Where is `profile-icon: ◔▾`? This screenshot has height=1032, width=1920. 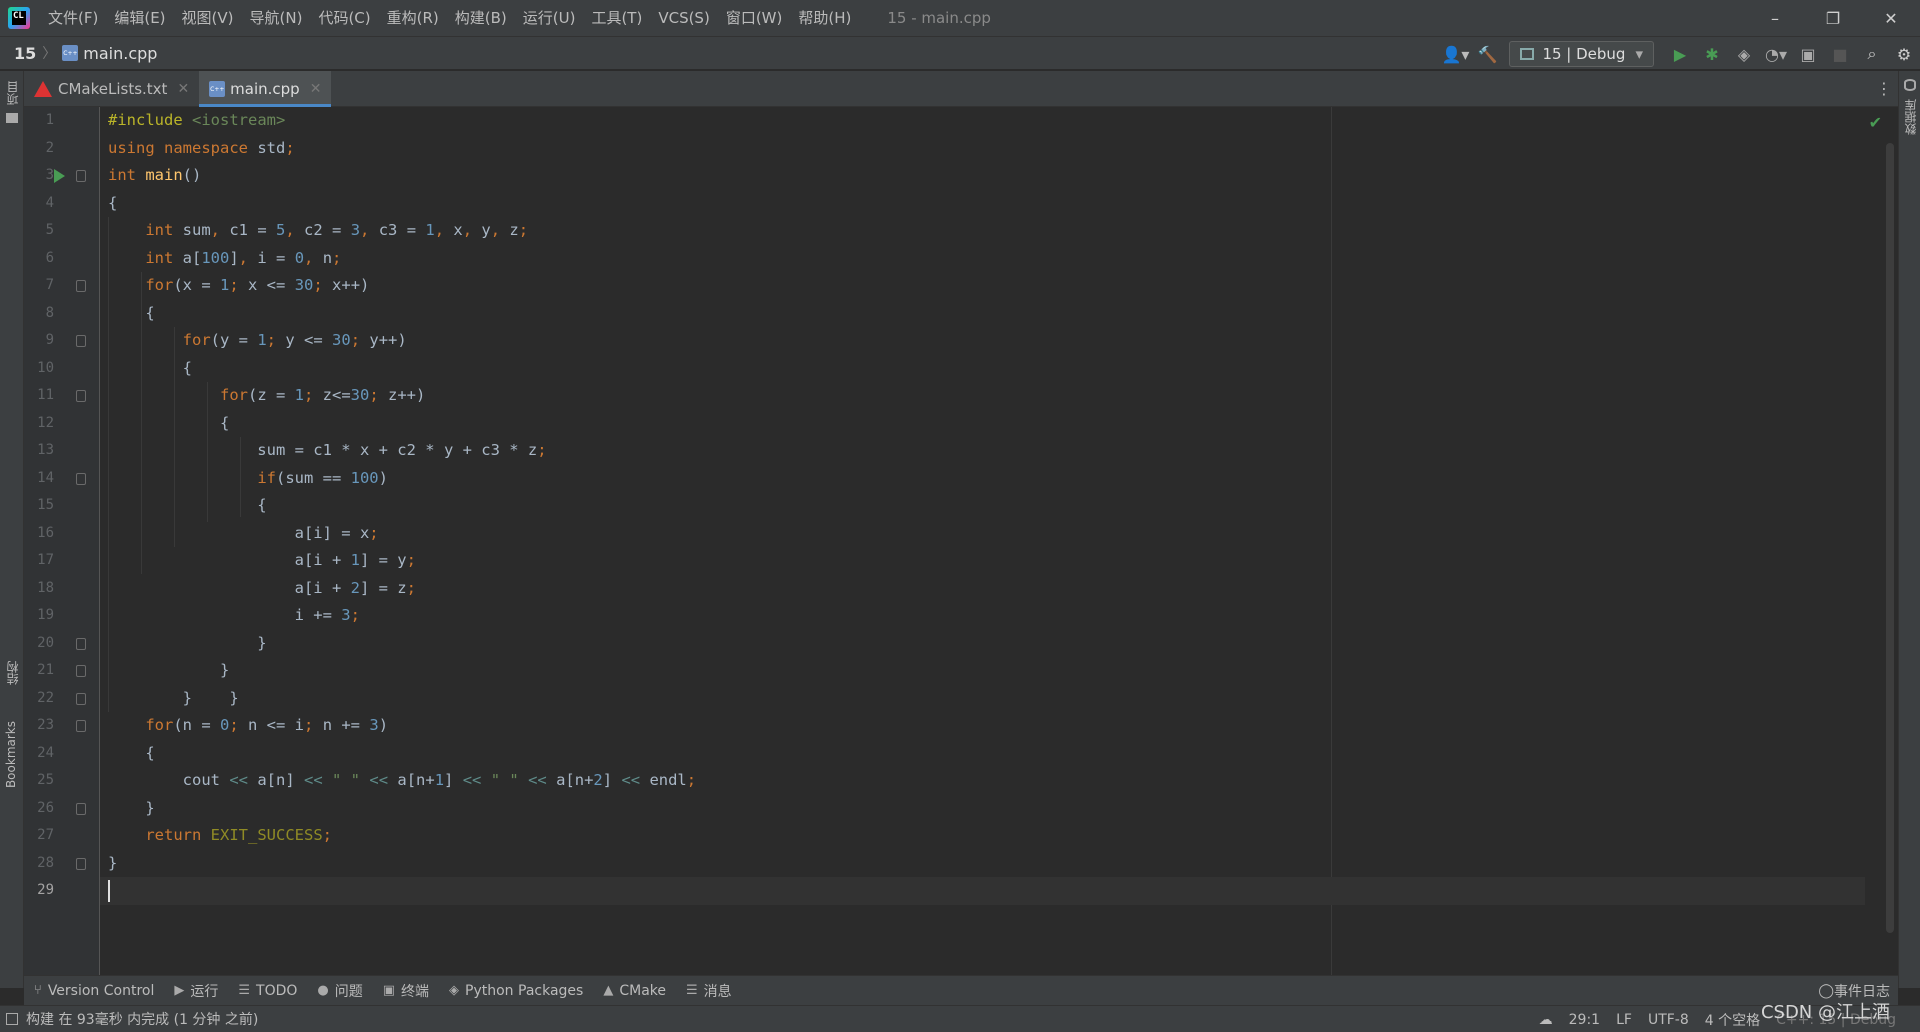
profile-icon: ◔▾ is located at coordinates (1776, 54).